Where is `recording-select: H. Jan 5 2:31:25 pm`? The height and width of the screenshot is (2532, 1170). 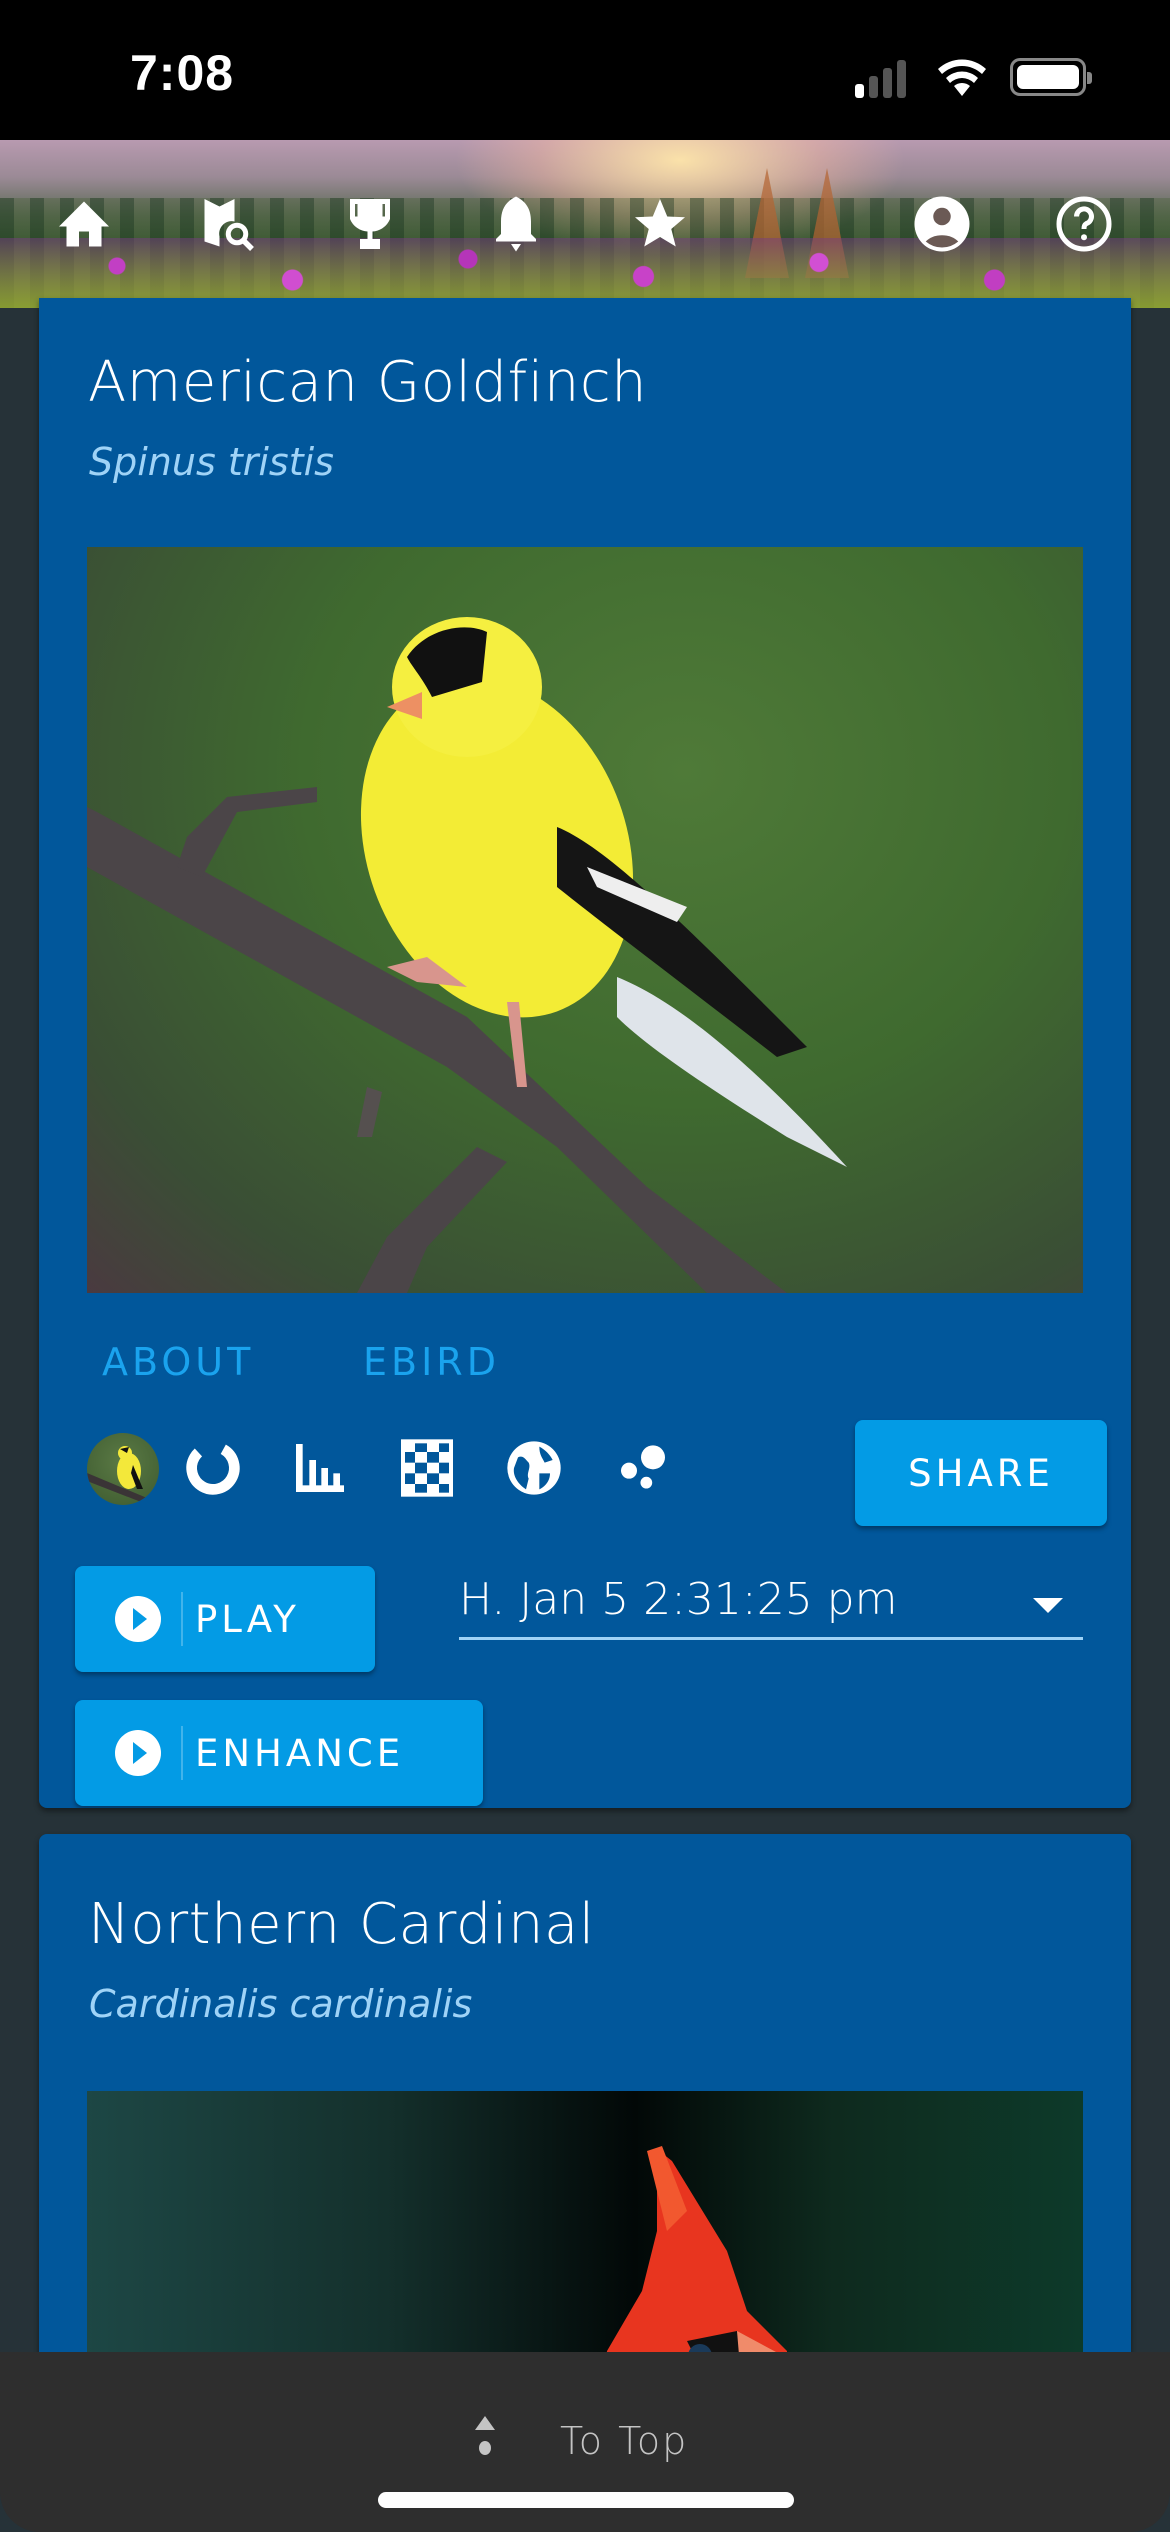
recording-select: H. Jan 5 2:31:25 pm is located at coordinates (771, 1600).